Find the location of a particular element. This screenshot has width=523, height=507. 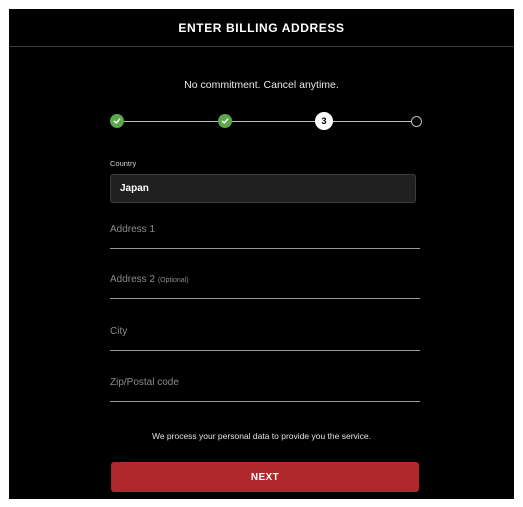

step-2-completed is located at coordinates (225, 121).